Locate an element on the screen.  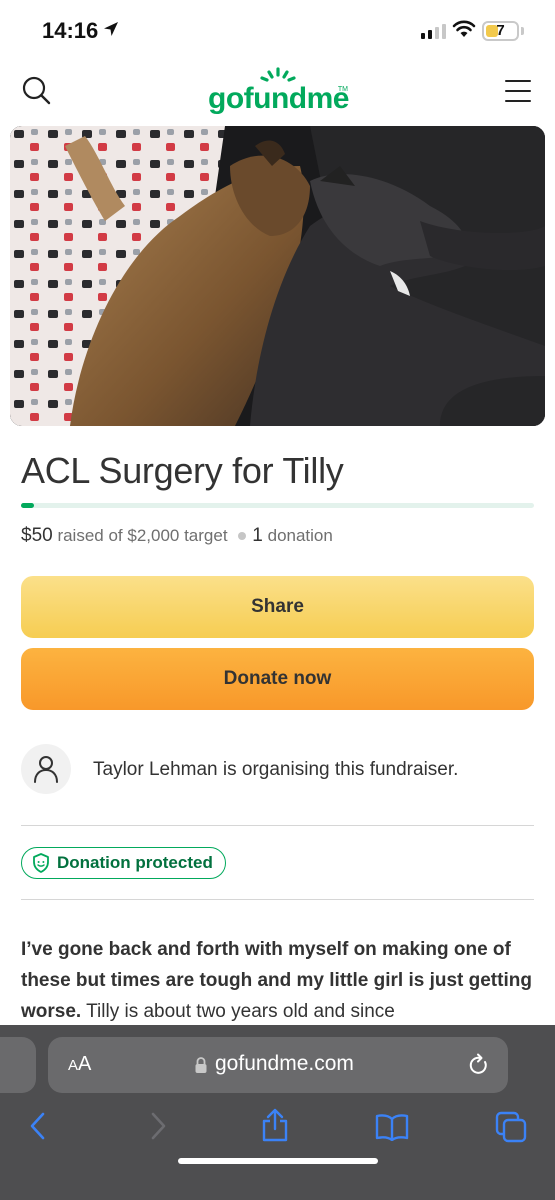
browser-toolbar: AA gofundme.com is located at coordinates (277, 1112).